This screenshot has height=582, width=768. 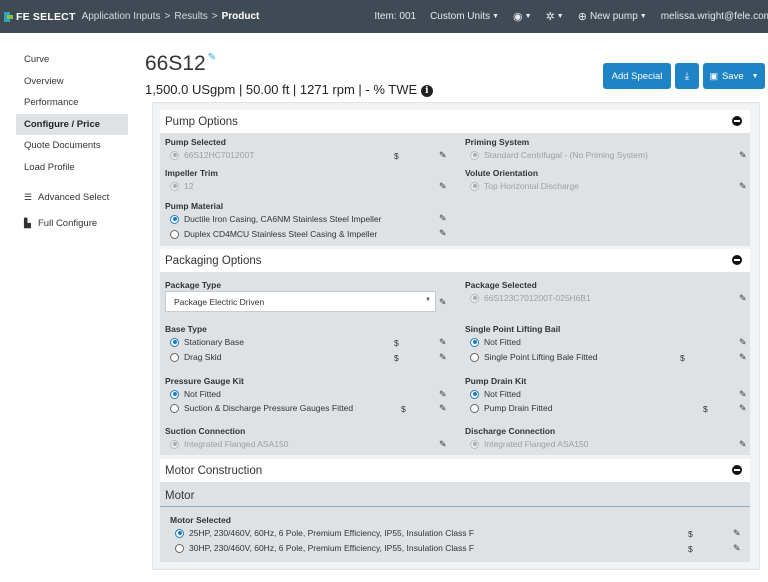 I want to click on option-label: Not Fitted, so click(x=502, y=394).